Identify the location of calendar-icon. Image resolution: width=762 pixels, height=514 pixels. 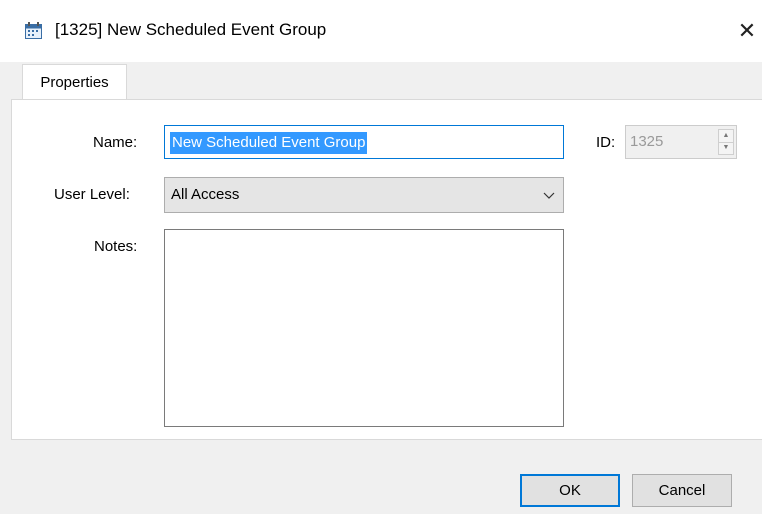
(33, 30).